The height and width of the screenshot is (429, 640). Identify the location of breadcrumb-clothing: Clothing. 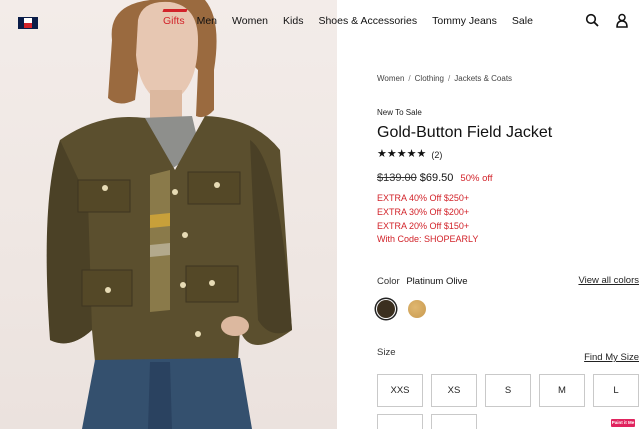
(429, 78).